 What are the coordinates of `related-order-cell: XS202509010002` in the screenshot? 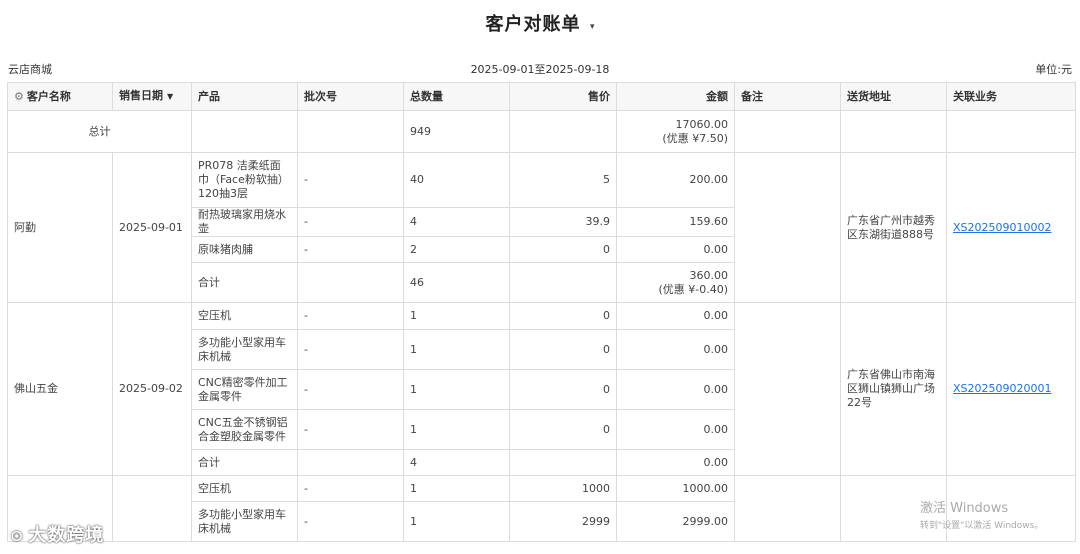 It's located at (1011, 227).